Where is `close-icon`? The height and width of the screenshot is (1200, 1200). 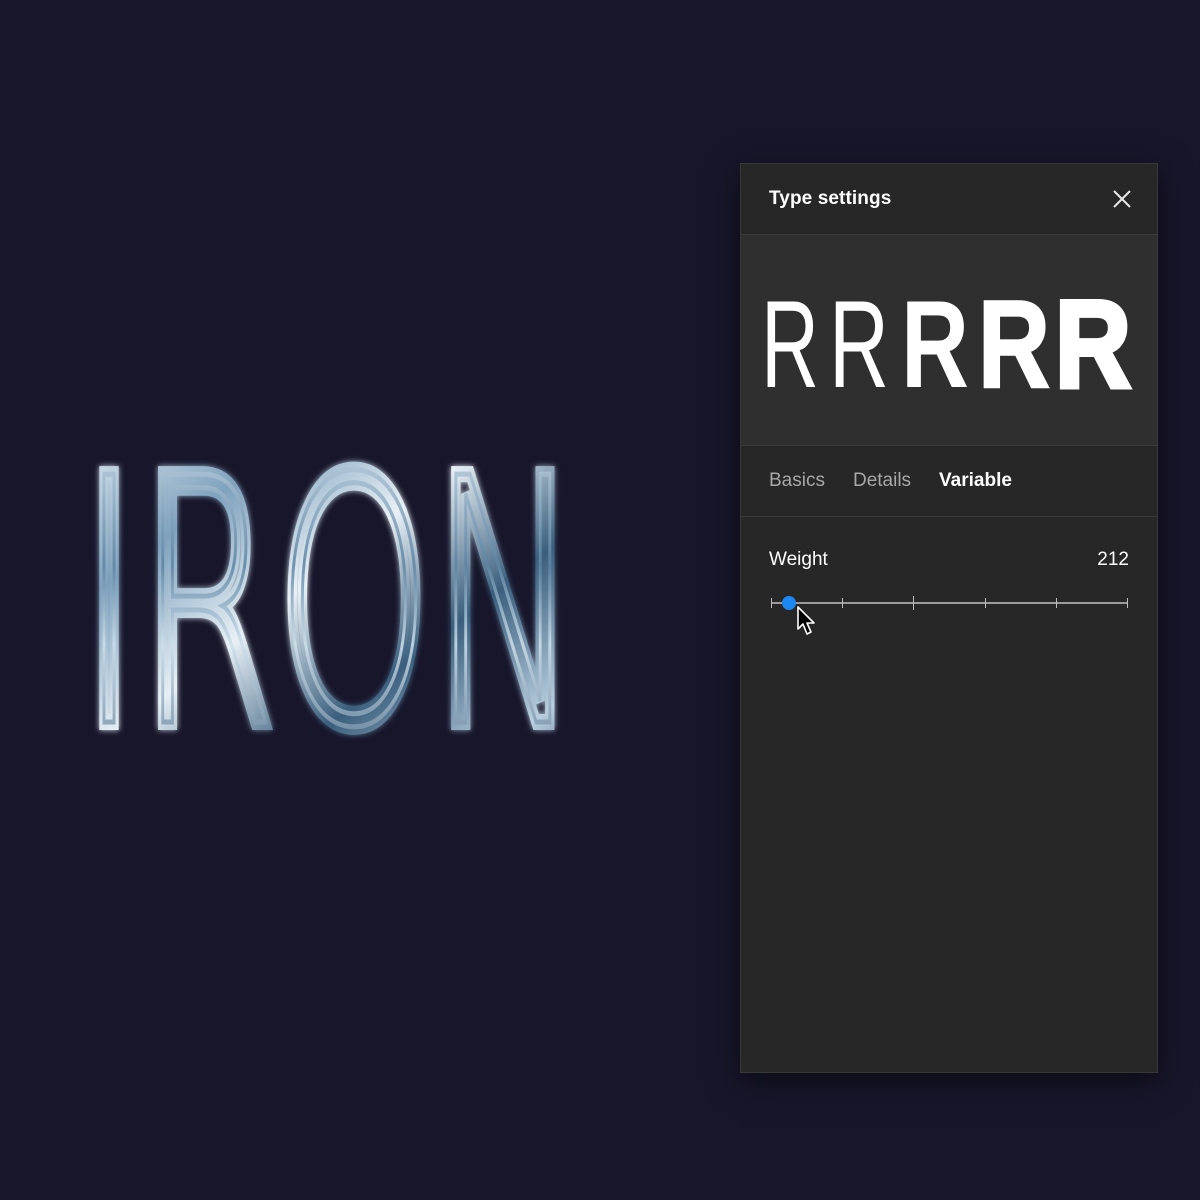
close-icon is located at coordinates (1122, 199).